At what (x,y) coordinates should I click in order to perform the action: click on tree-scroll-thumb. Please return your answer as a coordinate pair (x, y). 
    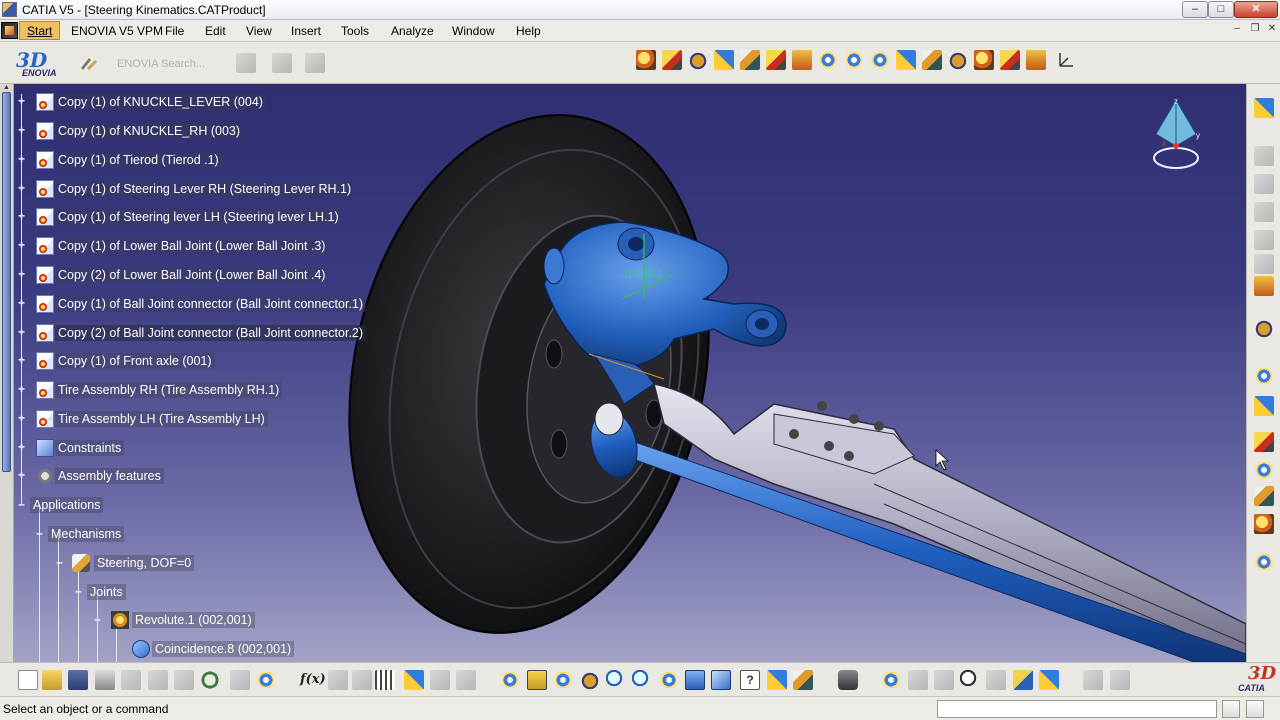
    Looking at the image, I should click on (6, 282).